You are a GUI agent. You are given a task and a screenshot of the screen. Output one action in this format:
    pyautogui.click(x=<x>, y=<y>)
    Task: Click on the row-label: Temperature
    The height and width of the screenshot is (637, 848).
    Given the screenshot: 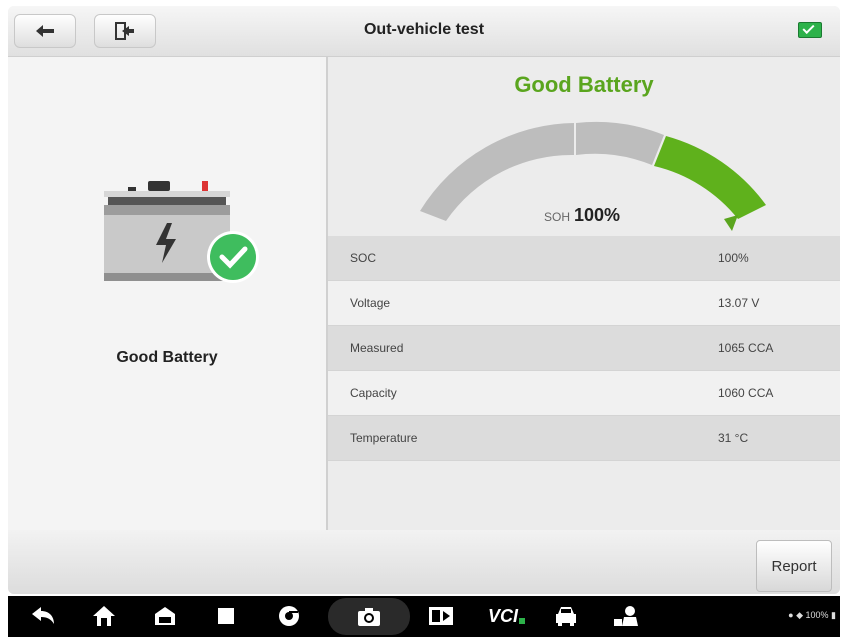 What is the action you would take?
    pyautogui.click(x=384, y=438)
    